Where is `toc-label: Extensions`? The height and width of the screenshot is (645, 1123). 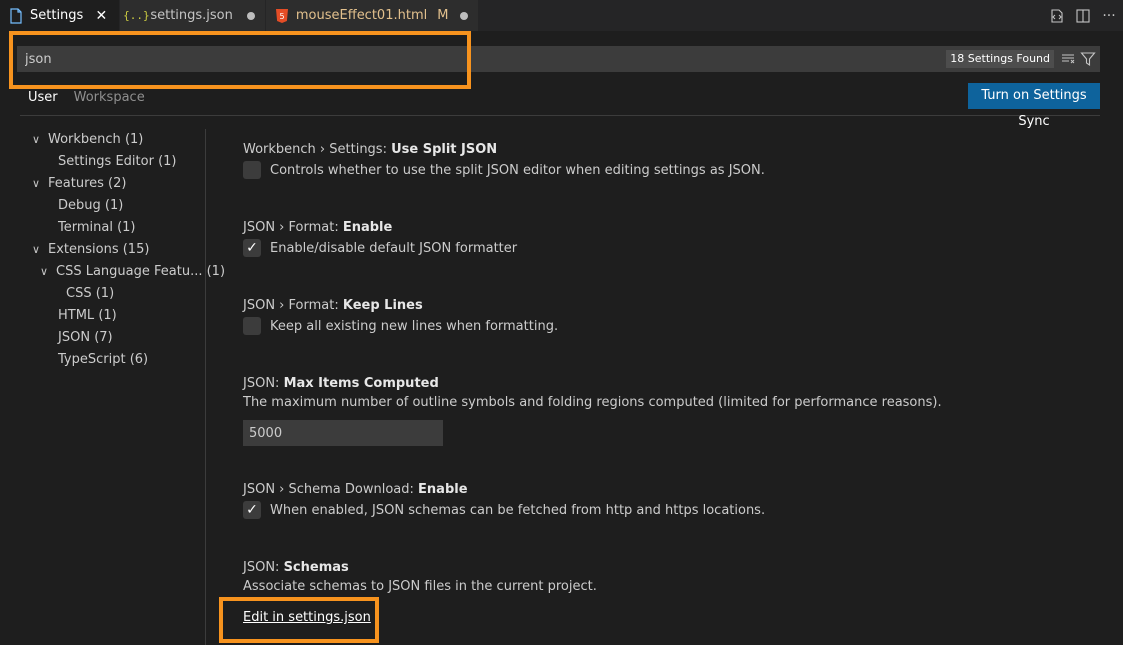
toc-label: Extensions is located at coordinates (83, 249).